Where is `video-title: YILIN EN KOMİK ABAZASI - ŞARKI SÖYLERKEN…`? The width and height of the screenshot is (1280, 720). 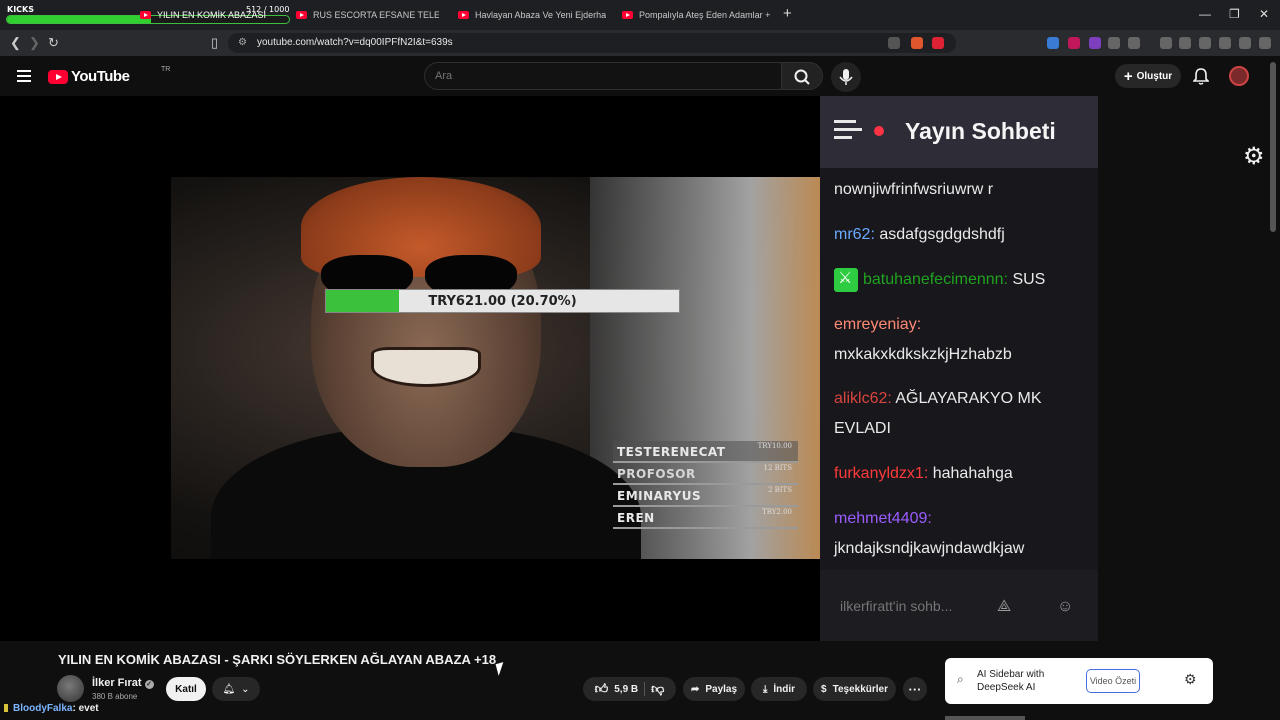
video-title: YILIN EN KOMİK ABAZASI - ŞARKI SÖYLERKEN… is located at coordinates (277, 659).